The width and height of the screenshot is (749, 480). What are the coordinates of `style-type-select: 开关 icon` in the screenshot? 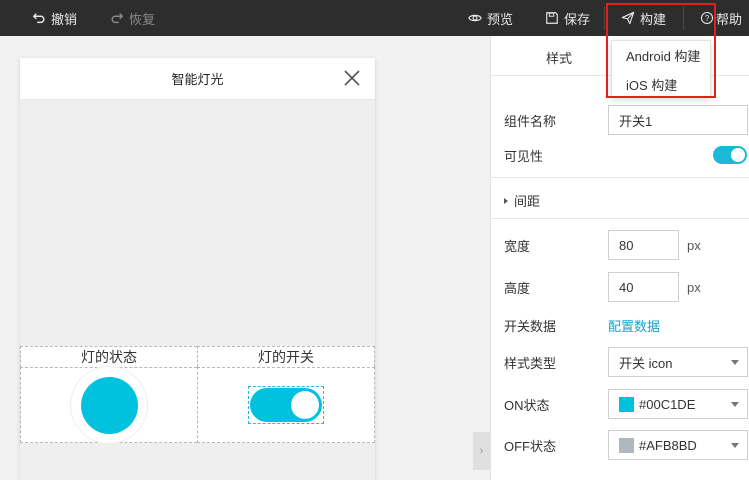 It's located at (678, 362).